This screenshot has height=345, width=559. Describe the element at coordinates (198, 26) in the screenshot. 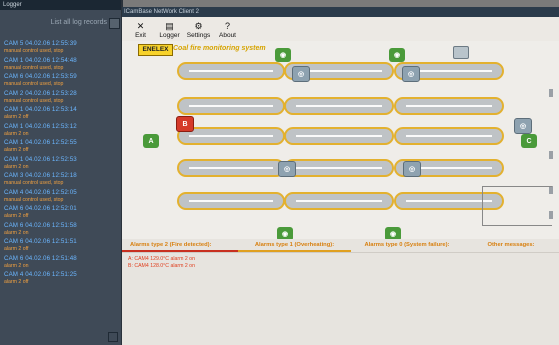

I see `settings-icon: ⚙` at that location.